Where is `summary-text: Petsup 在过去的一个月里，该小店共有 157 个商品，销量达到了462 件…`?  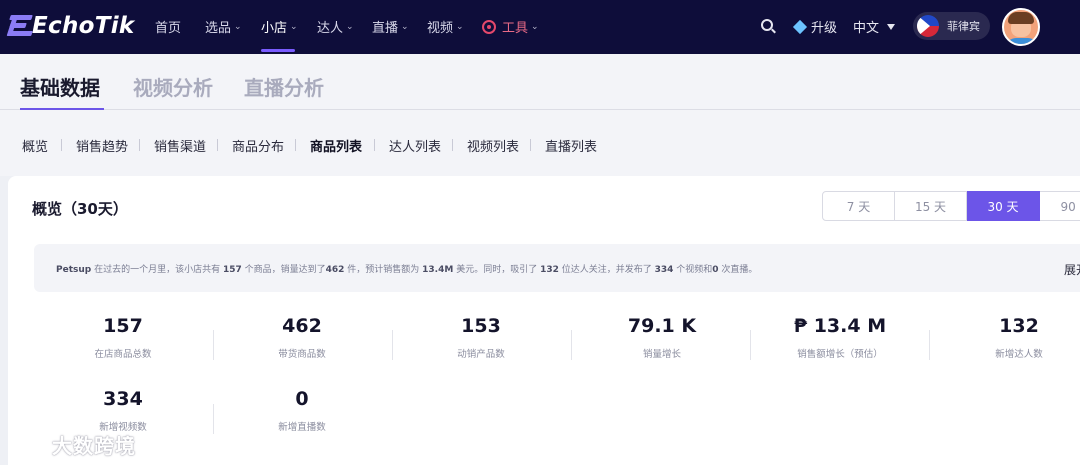
summary-text: Petsup 在过去的一个月里，该小店共有 157 个商品，销量达到了462 件… is located at coordinates (407, 270).